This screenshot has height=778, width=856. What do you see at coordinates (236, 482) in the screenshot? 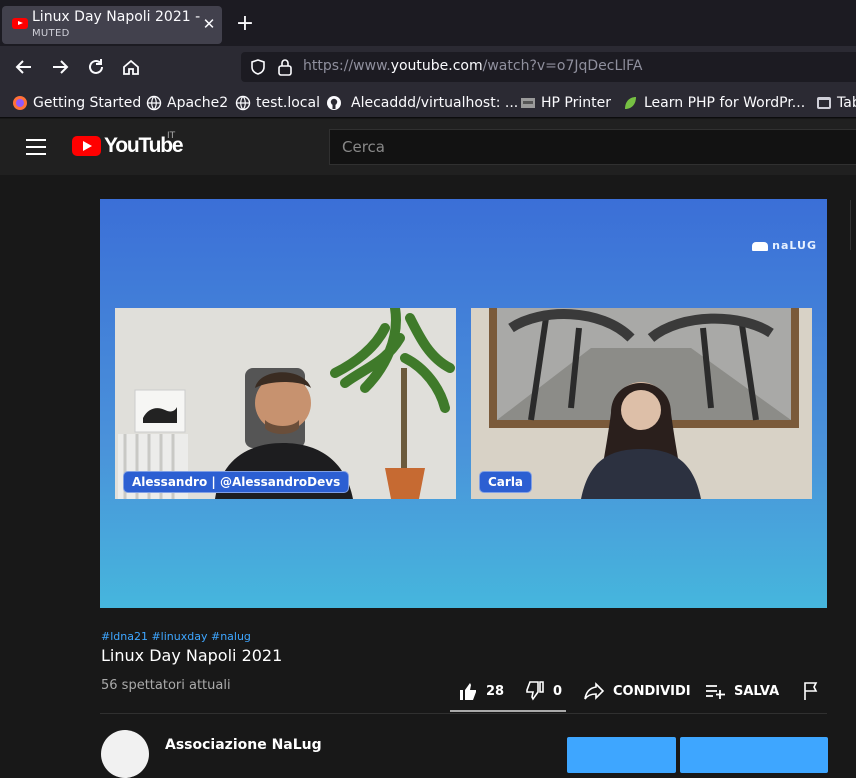
I see `speaker-1-label: Alessandro | @AlessandroDevs` at bounding box center [236, 482].